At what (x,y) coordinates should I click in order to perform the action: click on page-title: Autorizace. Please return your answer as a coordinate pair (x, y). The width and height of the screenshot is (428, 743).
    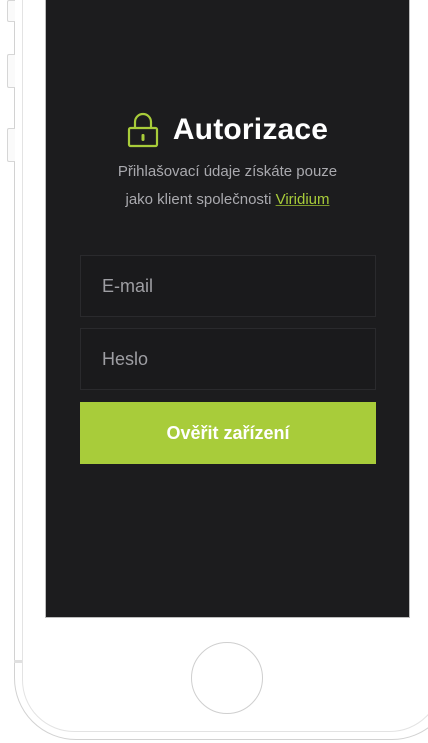
    Looking at the image, I should click on (250, 129).